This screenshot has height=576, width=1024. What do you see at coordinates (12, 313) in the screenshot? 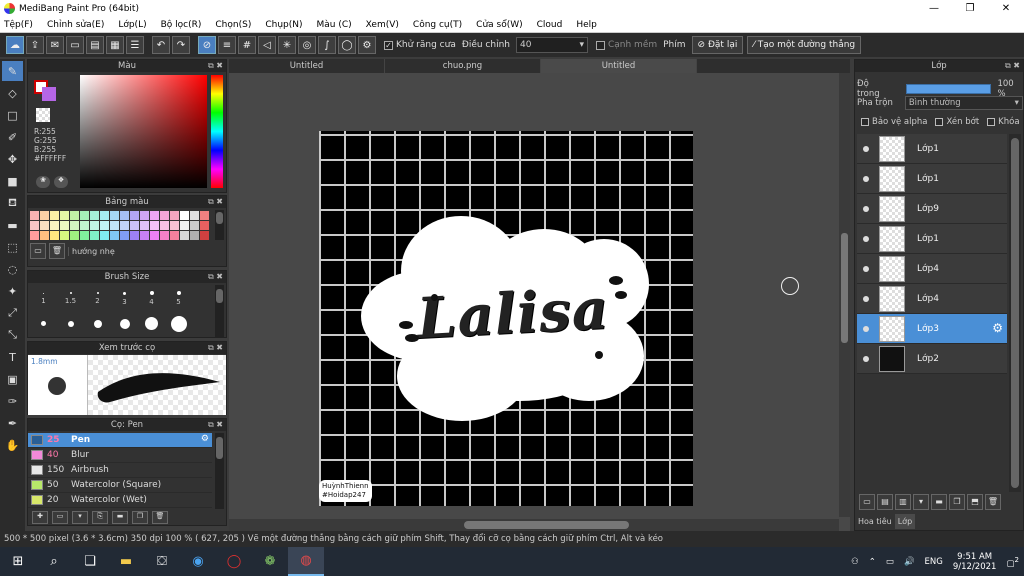
I see `select-pen-tool-icon: ⤢` at bounding box center [12, 313].